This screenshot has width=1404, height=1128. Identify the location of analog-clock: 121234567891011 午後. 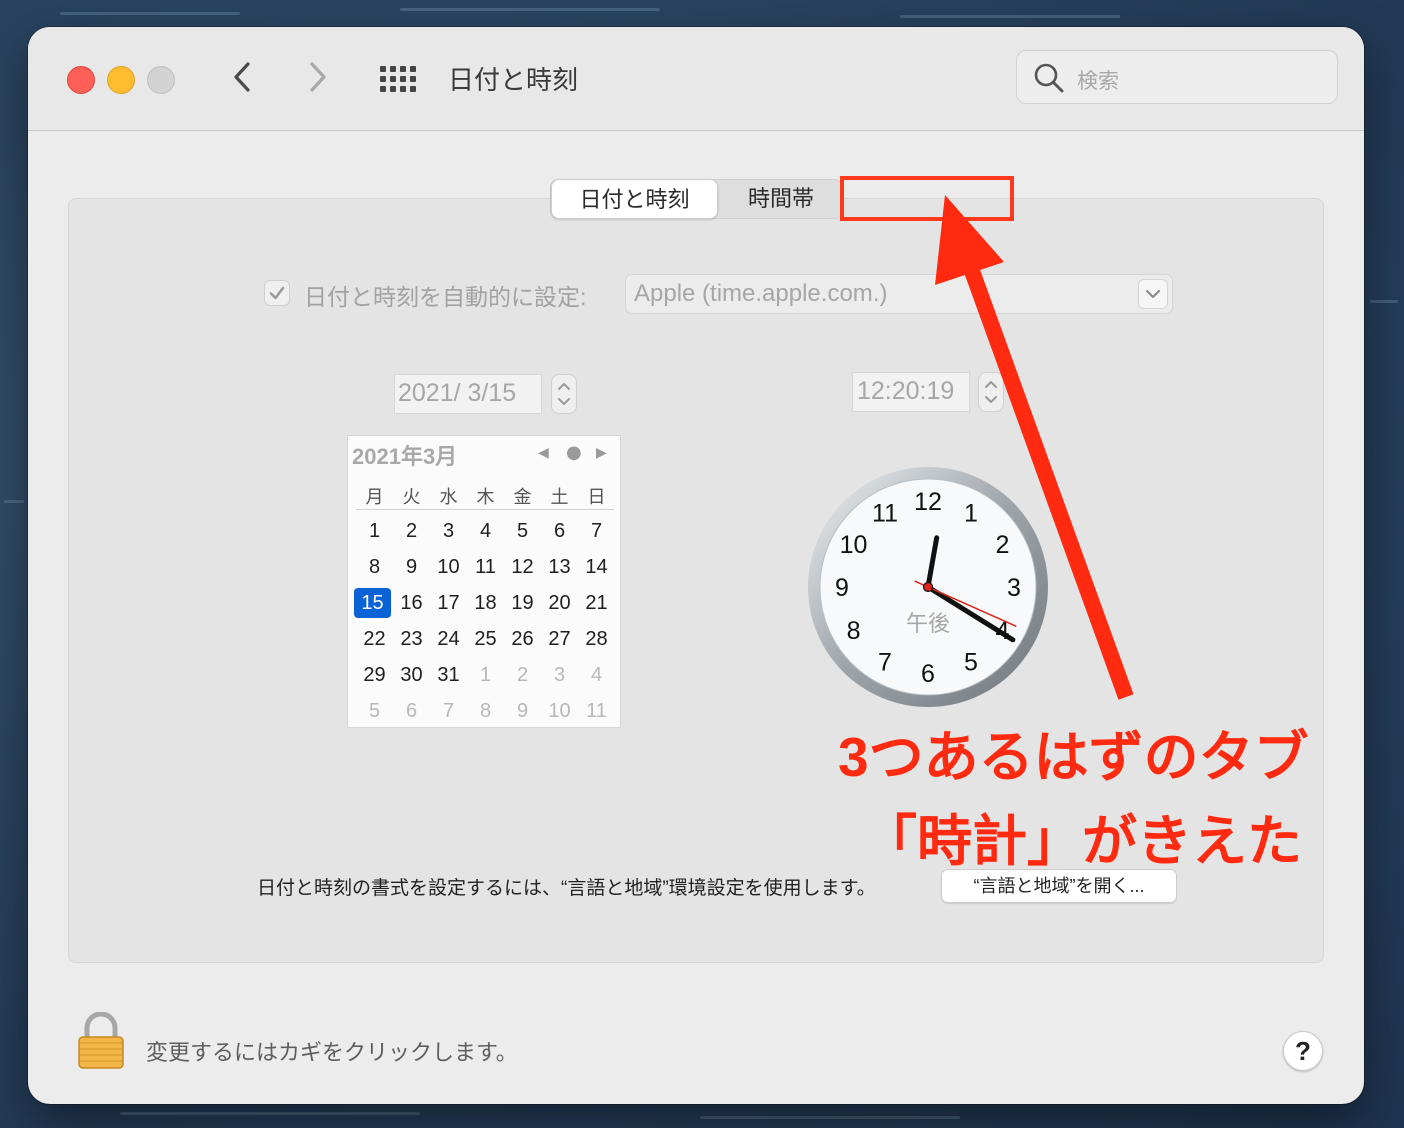
(928, 587).